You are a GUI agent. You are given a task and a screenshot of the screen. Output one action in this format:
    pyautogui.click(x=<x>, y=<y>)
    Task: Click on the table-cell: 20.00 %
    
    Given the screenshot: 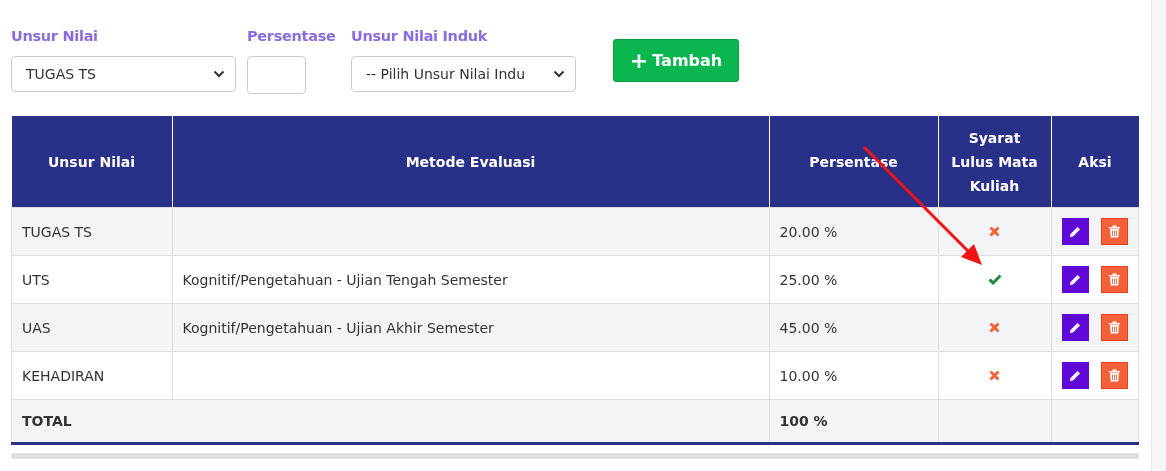 What is the action you would take?
    pyautogui.click(x=853, y=231)
    